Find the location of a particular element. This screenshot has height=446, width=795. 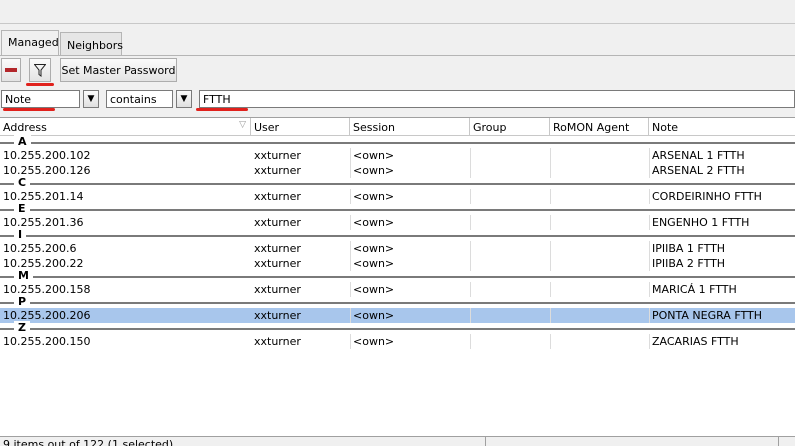

column-header-group: Group is located at coordinates (510, 127).